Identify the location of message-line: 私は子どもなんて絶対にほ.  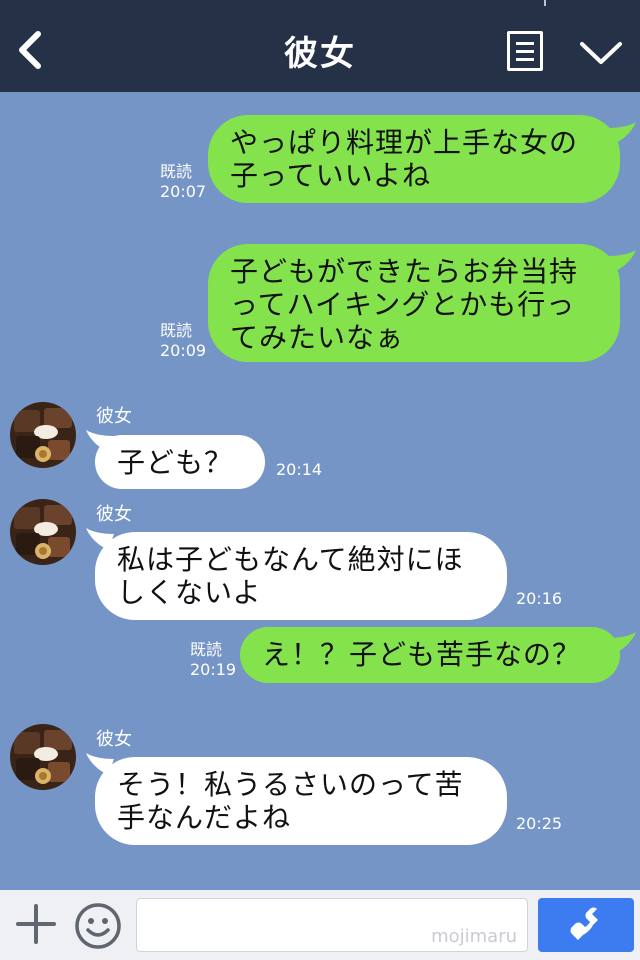
(290, 559).